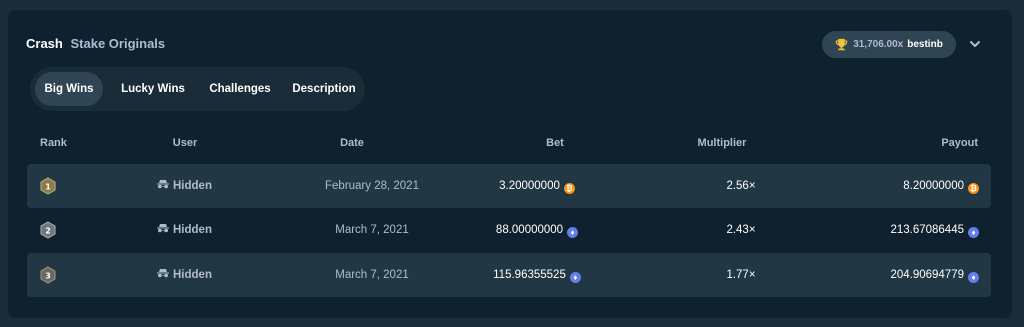 This screenshot has width=1024, height=327. Describe the element at coordinates (529, 275) in the screenshot. I see `bet-amount: 115.96355525` at that location.